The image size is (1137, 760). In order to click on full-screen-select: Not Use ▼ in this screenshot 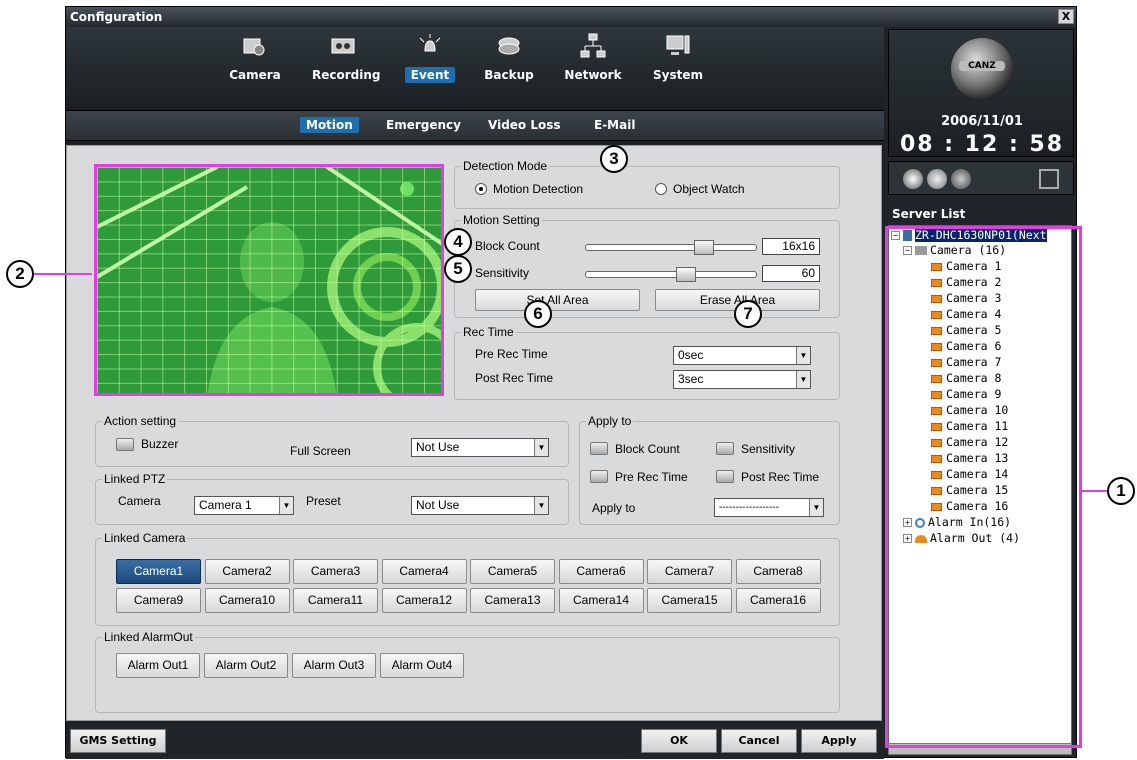, I will do `click(480, 447)`.